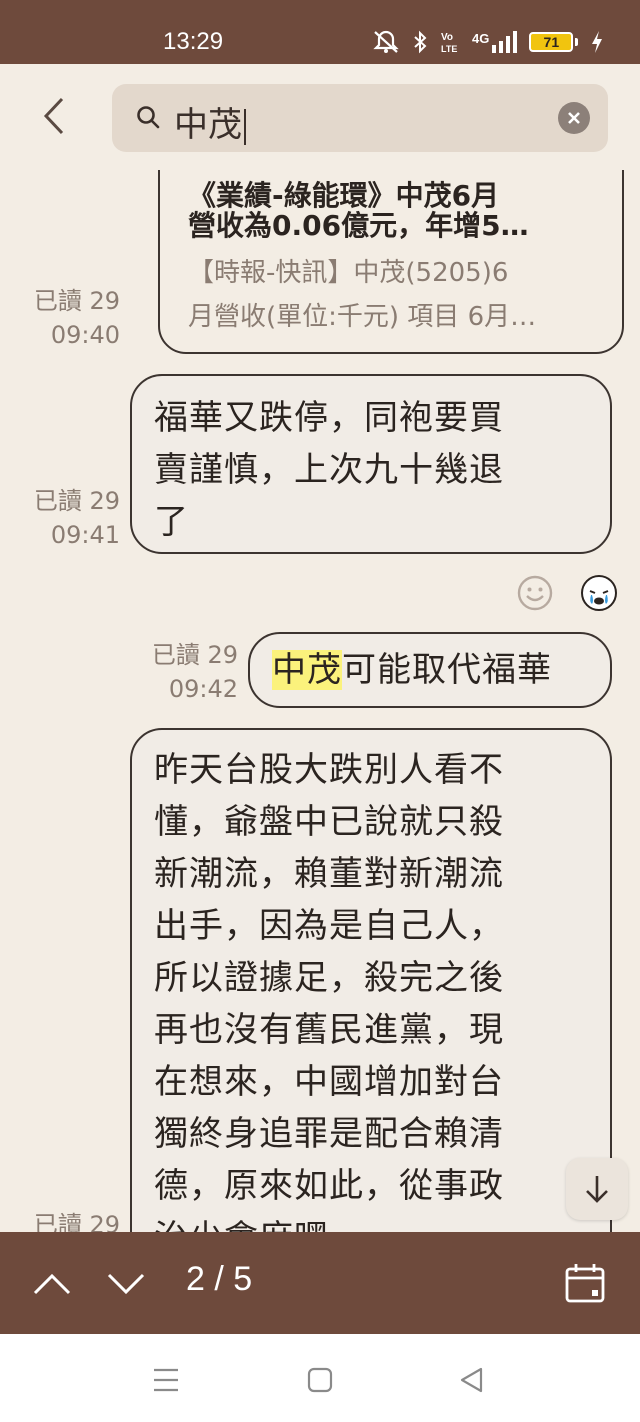 The height and width of the screenshot is (1422, 640). I want to click on battery-icon: 71, so click(554, 42).